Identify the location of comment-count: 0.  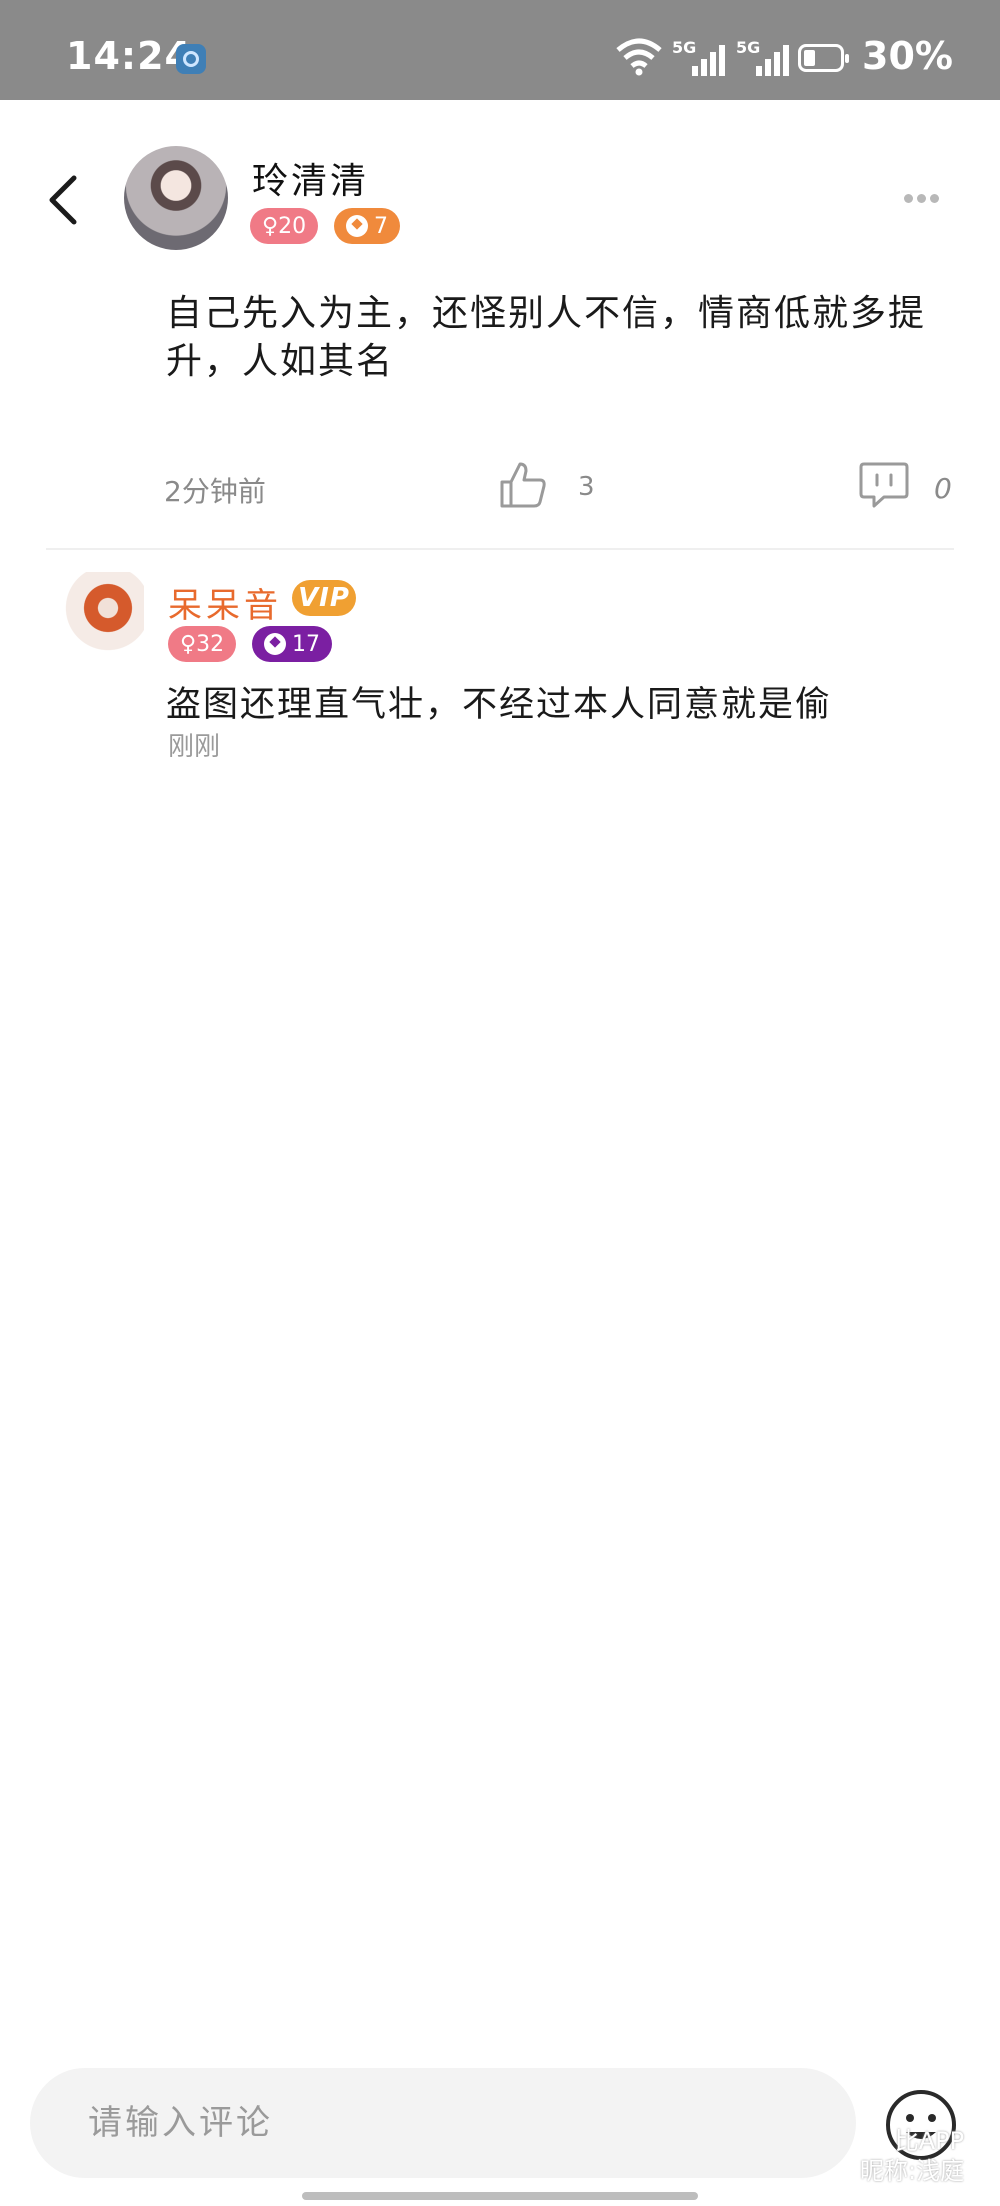
(943, 488).